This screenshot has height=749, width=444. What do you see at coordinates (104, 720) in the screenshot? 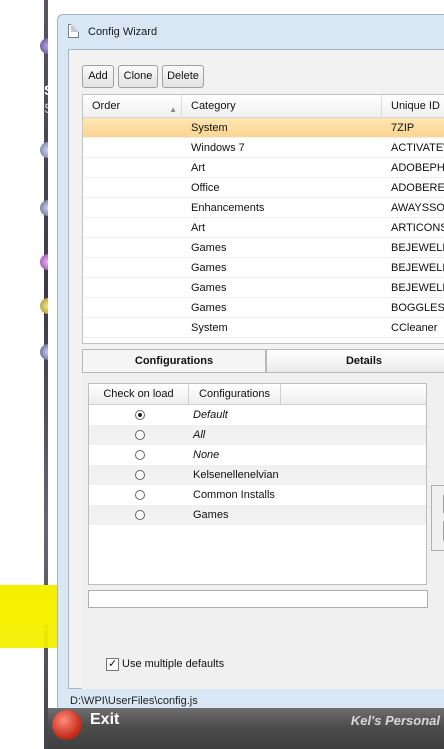
I see `exit-button: Exit` at bounding box center [104, 720].